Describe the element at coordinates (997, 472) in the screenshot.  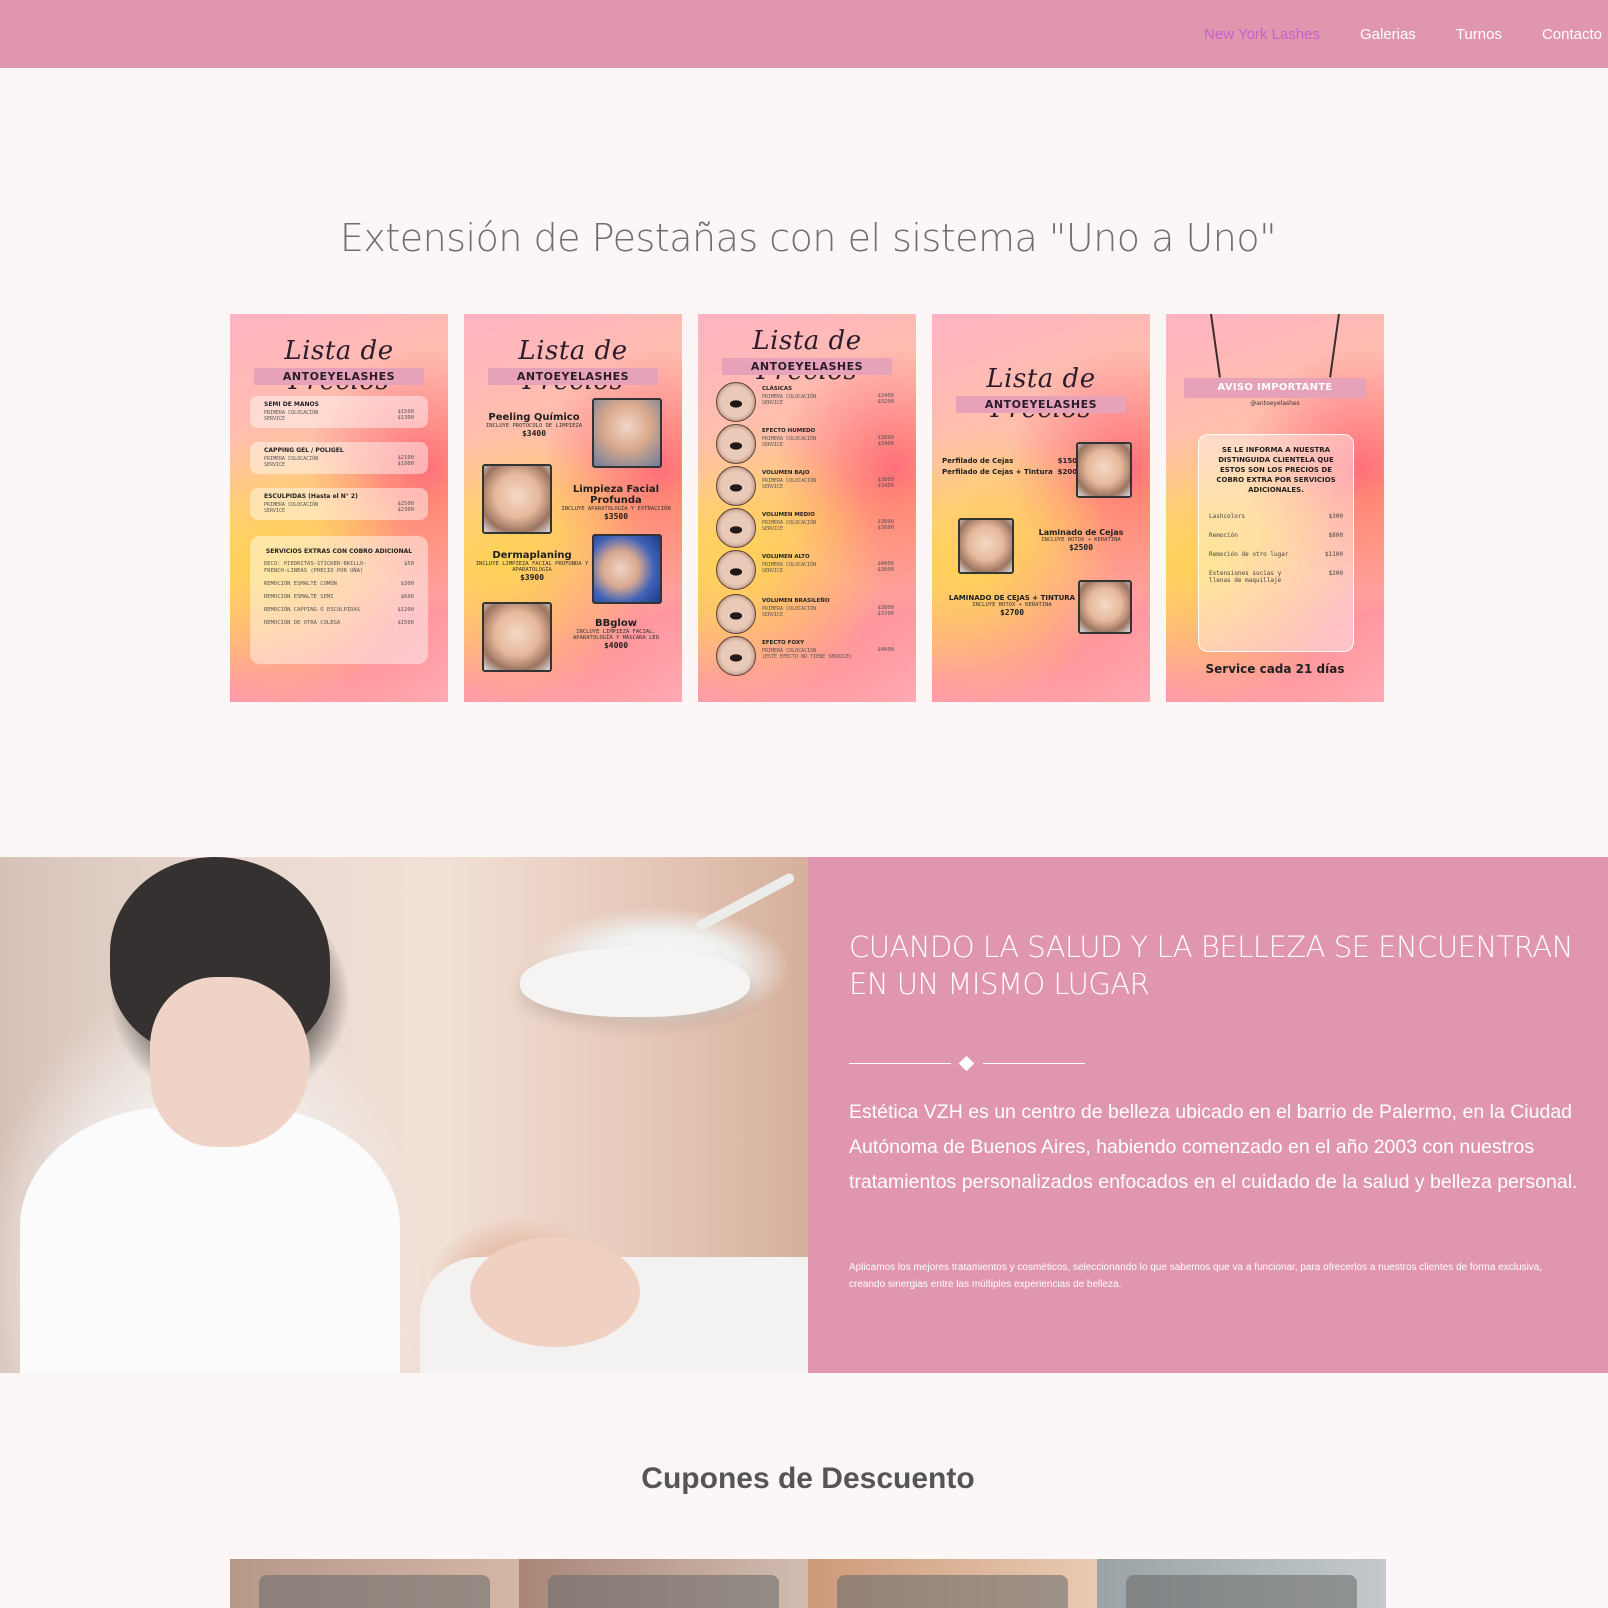
I see `brow-name: Perfilado de Cejas + Tintura` at that location.